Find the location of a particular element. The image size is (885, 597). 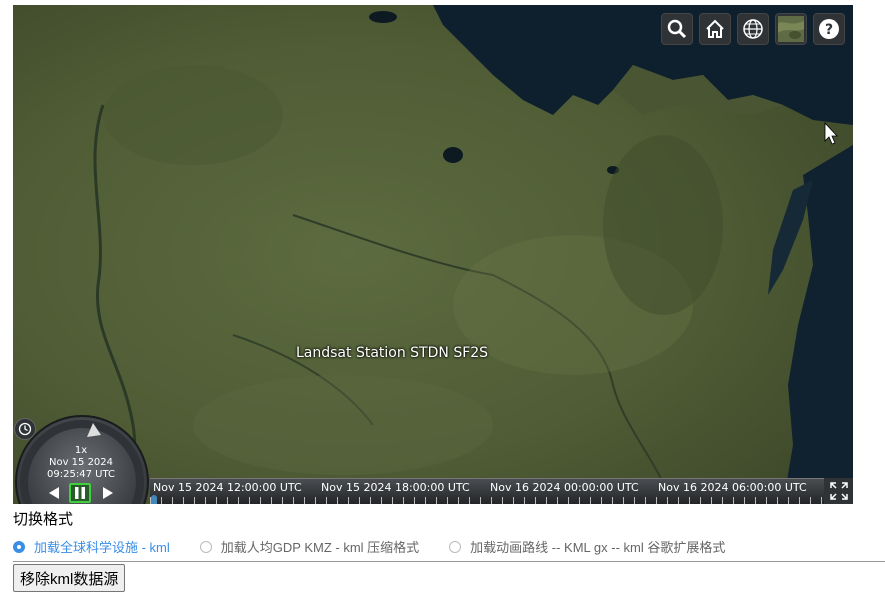

section-title: 切换格式 is located at coordinates (43, 519).